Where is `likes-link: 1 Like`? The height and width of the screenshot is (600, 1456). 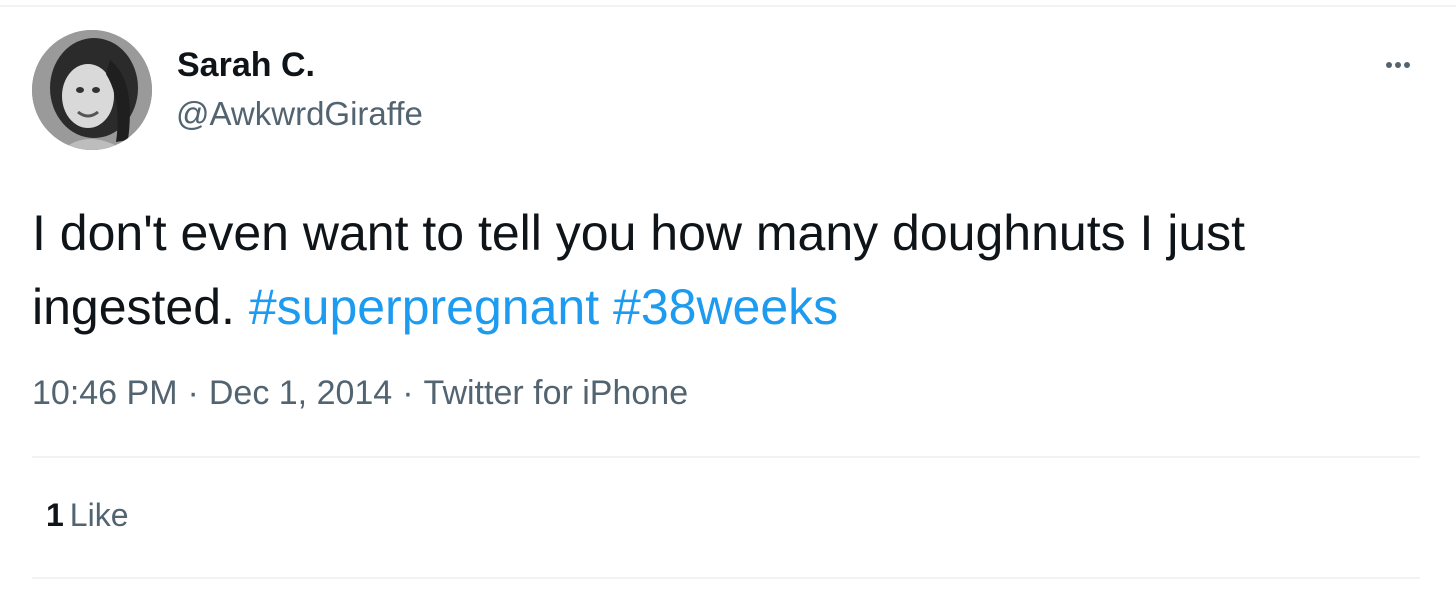
likes-link: 1 Like is located at coordinates (87, 515).